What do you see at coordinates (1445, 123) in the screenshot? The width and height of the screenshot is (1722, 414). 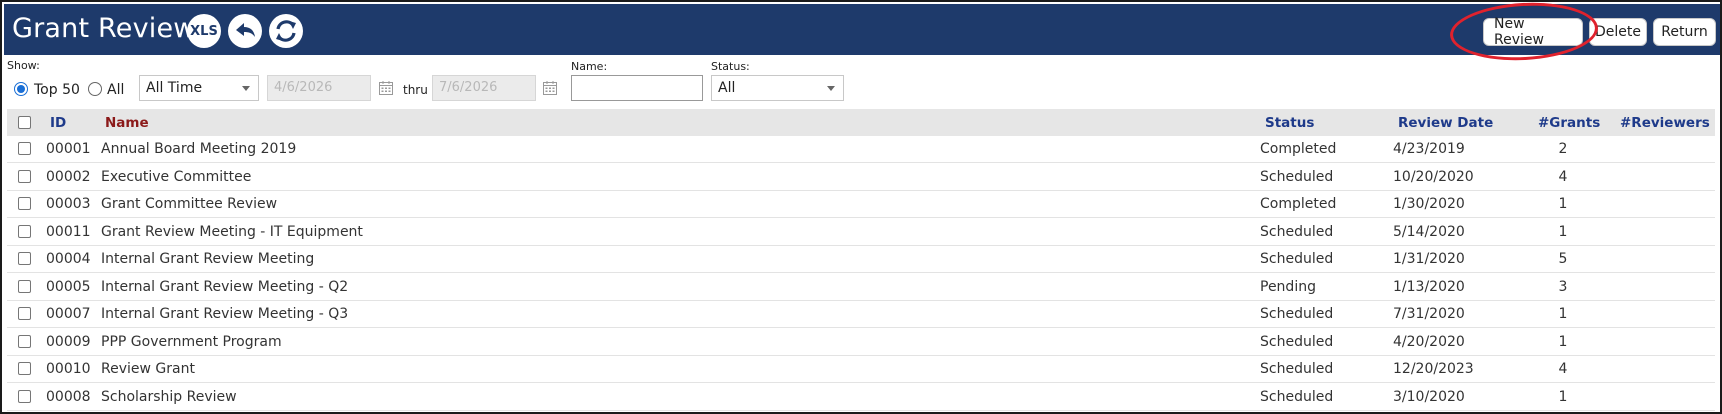 I see `column-header-review-date: Review Date` at bounding box center [1445, 123].